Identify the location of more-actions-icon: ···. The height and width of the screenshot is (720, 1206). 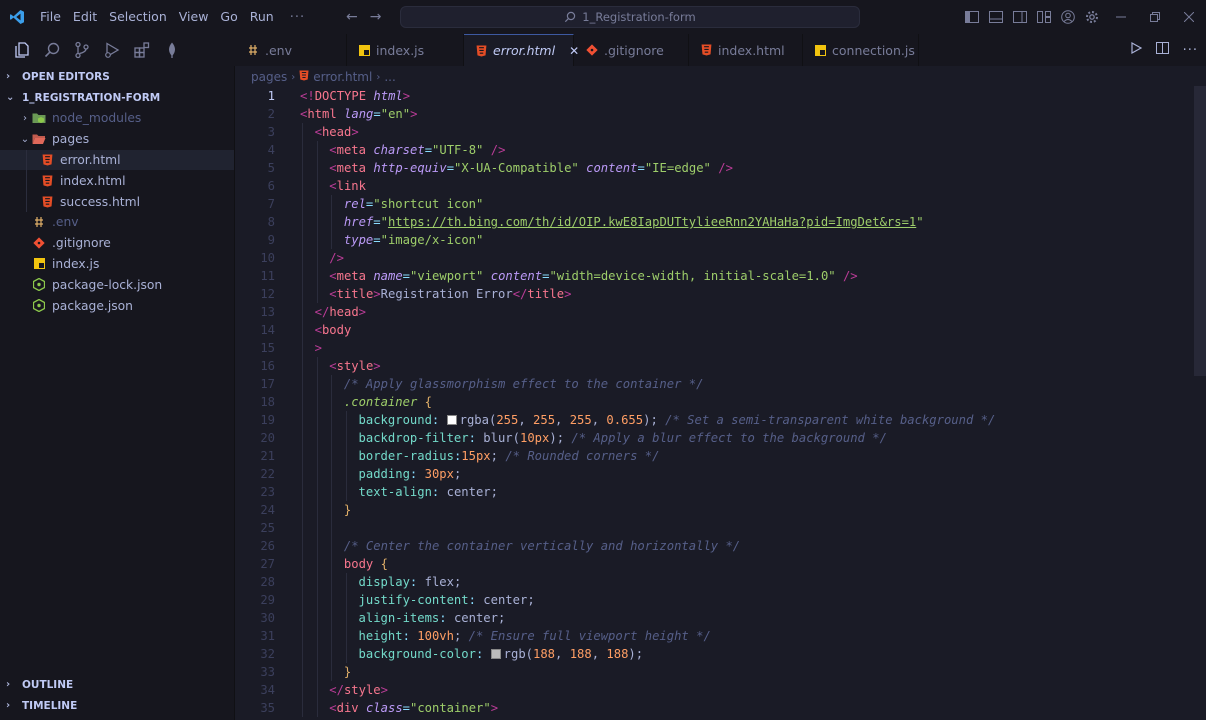
(1190, 50).